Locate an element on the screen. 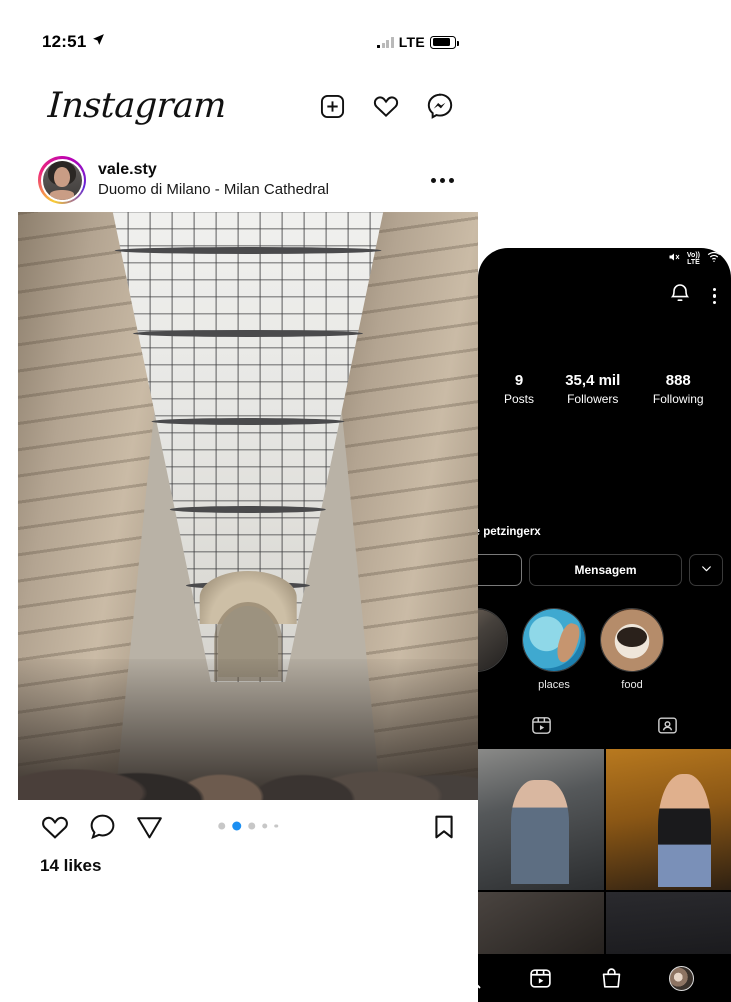  gallery-crowd is located at coordinates (248, 729).